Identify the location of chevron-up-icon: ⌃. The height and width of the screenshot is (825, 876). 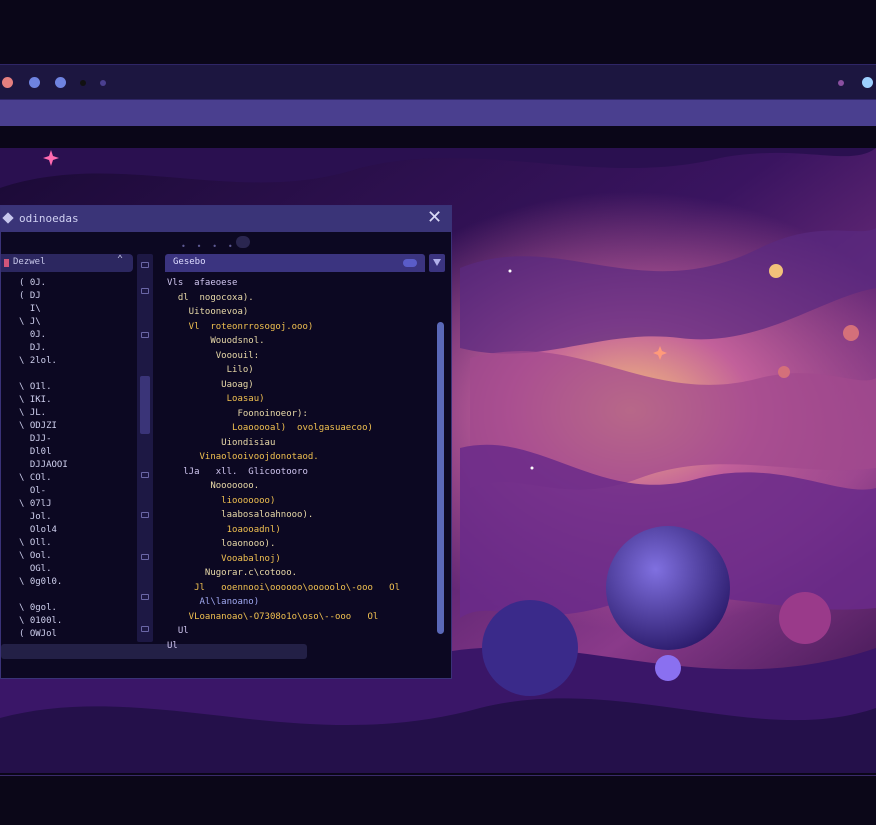
(120, 259).